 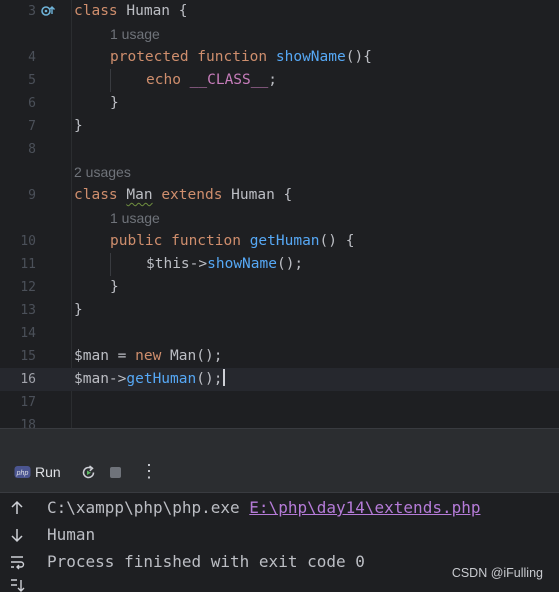 I want to click on svg-text: php, so click(x=22, y=473).